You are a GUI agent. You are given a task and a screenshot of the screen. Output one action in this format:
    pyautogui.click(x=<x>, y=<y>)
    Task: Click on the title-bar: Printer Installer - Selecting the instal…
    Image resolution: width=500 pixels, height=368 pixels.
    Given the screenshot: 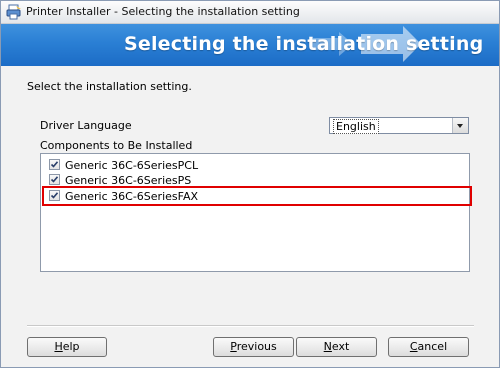 What is the action you would take?
    pyautogui.click(x=250, y=12)
    